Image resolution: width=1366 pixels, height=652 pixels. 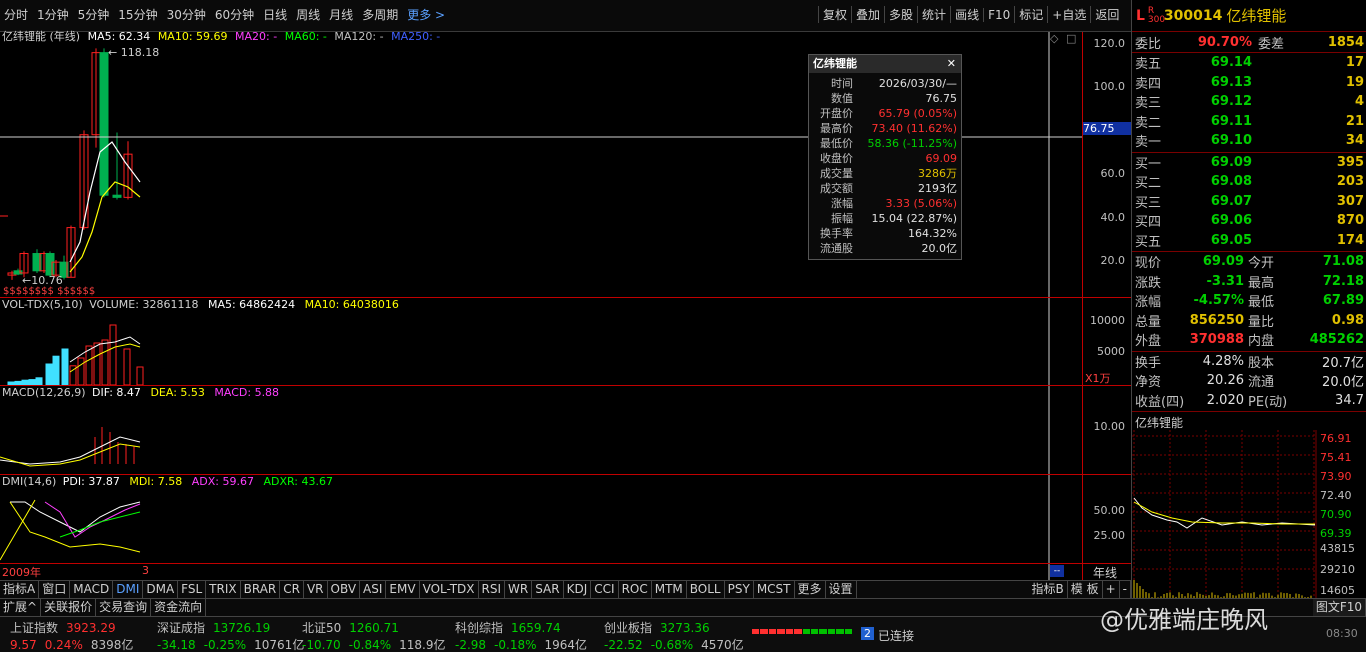 I want to click on period-0: 分时, so click(x=16, y=14).